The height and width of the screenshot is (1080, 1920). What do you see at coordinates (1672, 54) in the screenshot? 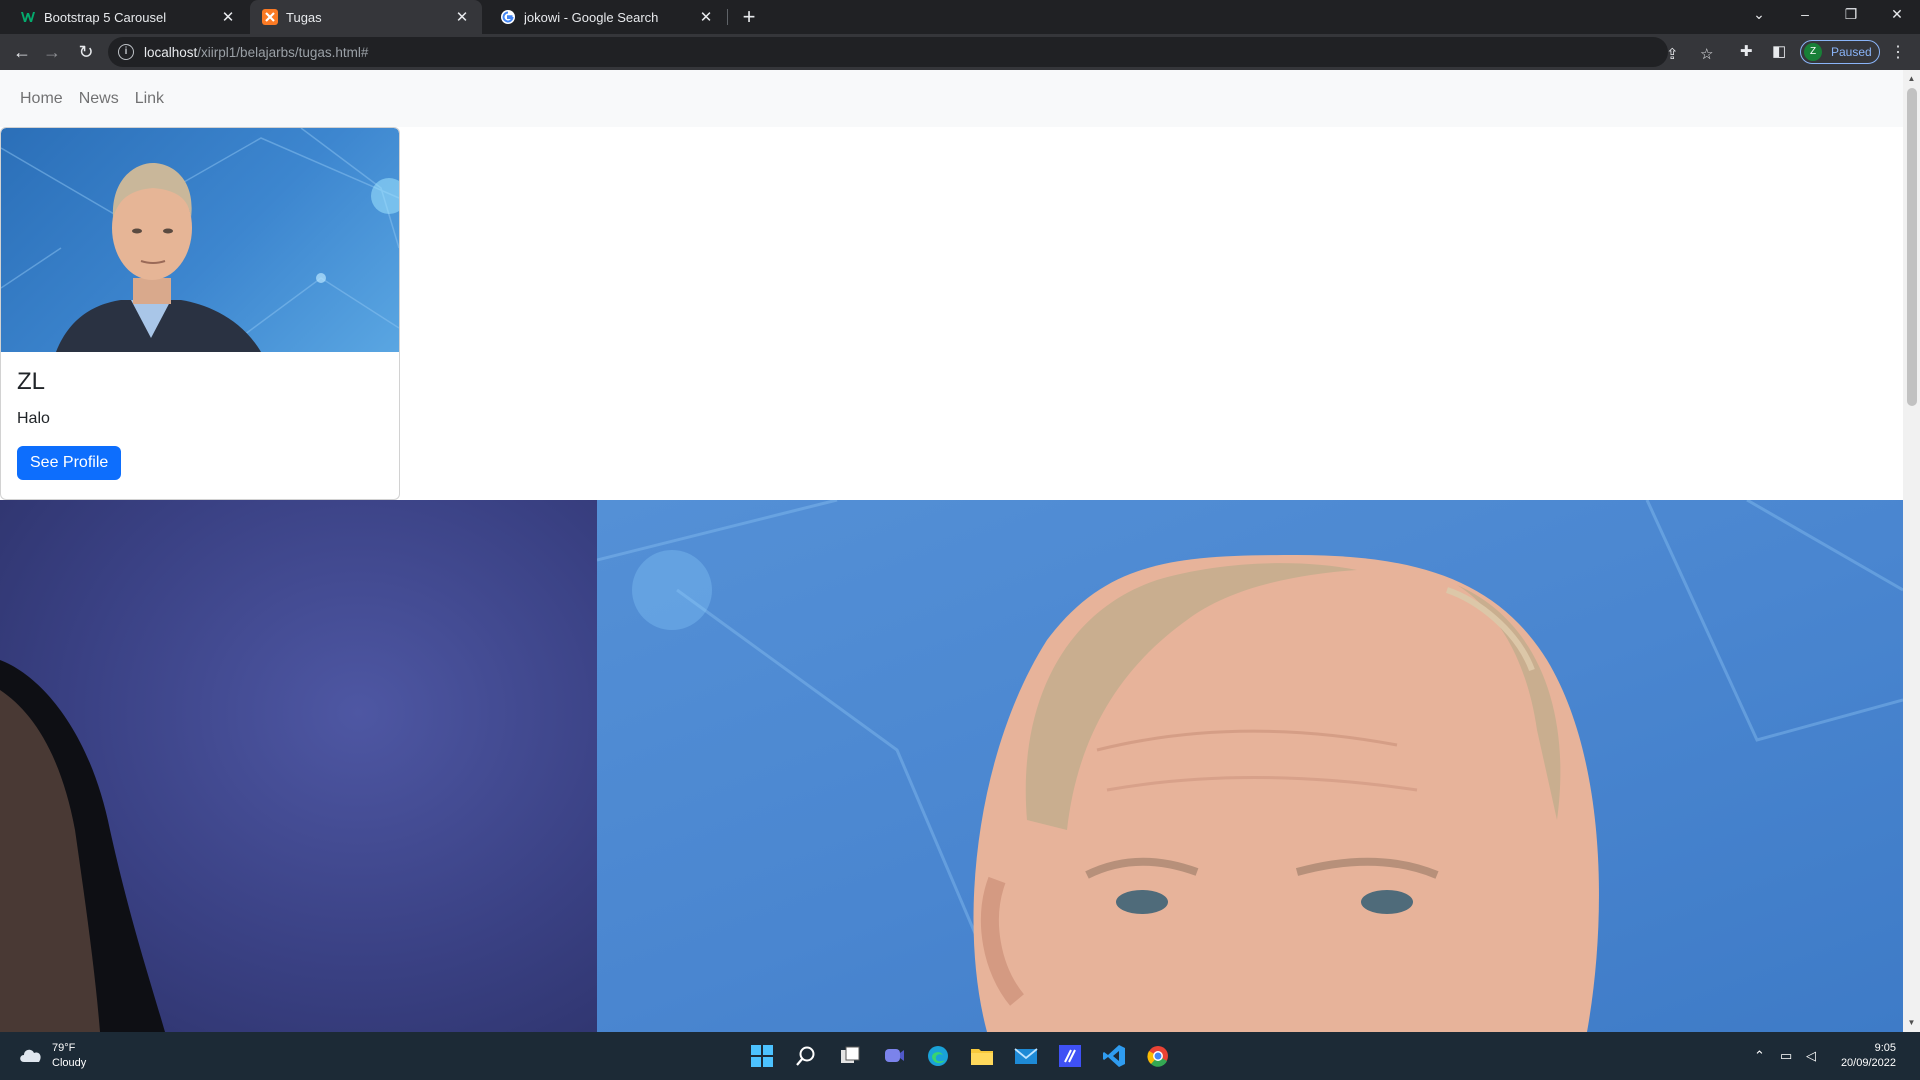
I see `share-icon: ⇪` at bounding box center [1672, 54].